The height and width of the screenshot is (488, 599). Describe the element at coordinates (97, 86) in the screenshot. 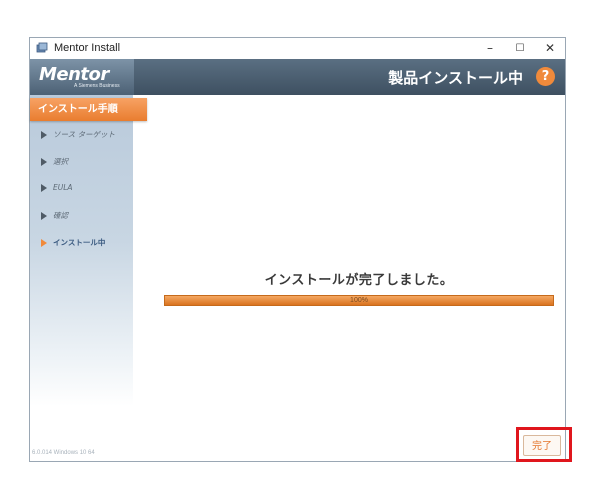

I see `logo-tagline: A Siemens Business` at that location.